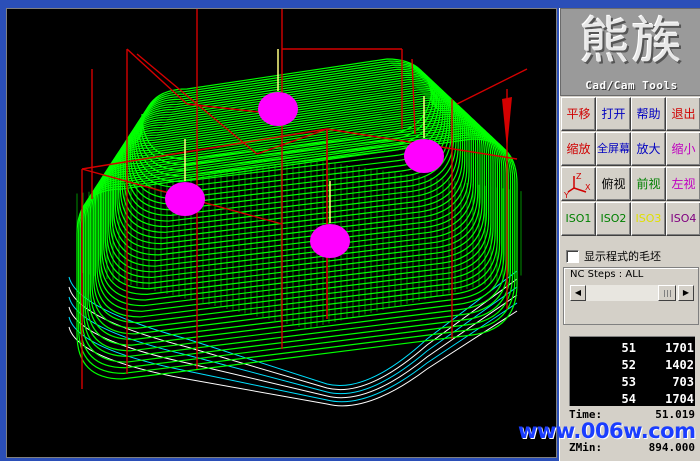 The image size is (700, 461). What do you see at coordinates (648, 149) in the screenshot?
I see `view-button-7: 放大` at bounding box center [648, 149].